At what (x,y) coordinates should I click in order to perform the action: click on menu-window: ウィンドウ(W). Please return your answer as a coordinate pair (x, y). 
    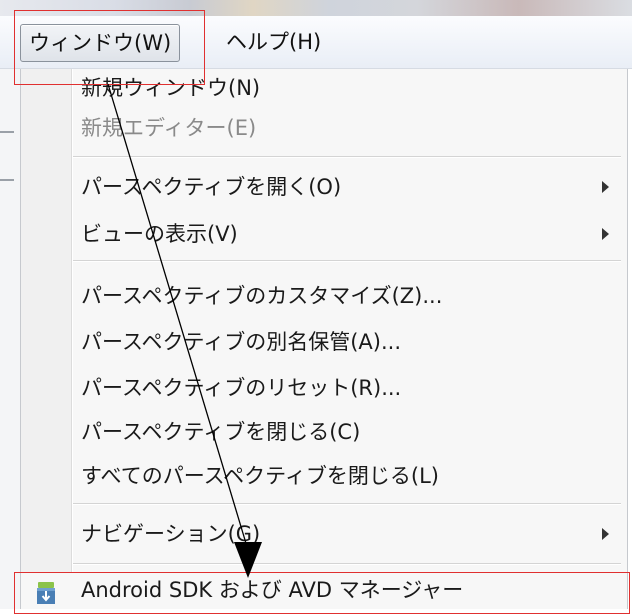
    Looking at the image, I should click on (100, 43).